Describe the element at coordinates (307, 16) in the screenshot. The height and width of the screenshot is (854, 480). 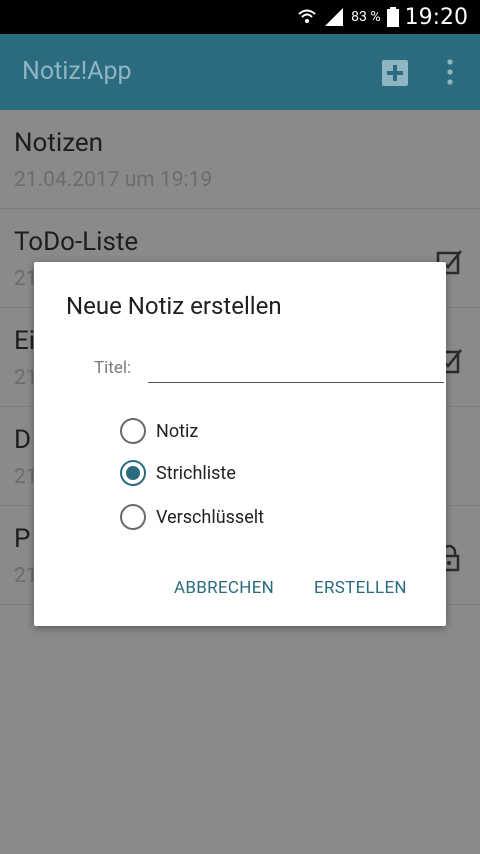
I see `wifi-icon` at that location.